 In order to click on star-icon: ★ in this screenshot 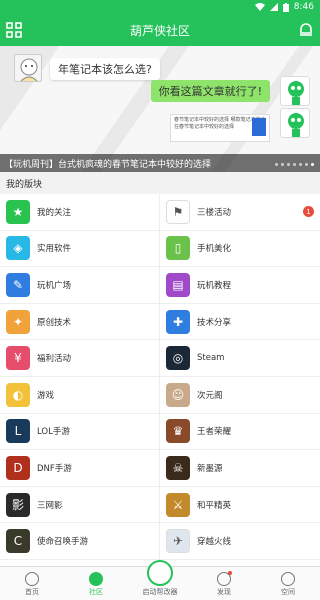, I will do `click(18, 211)`.